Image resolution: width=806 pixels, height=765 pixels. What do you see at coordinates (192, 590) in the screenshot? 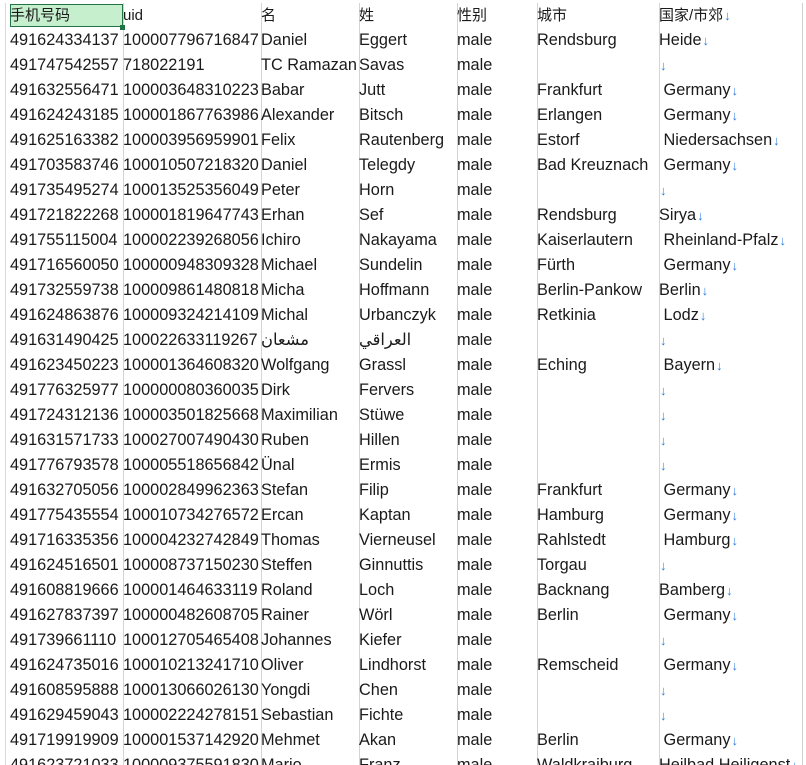
I see `cell-uid: 100001464633119` at bounding box center [192, 590].